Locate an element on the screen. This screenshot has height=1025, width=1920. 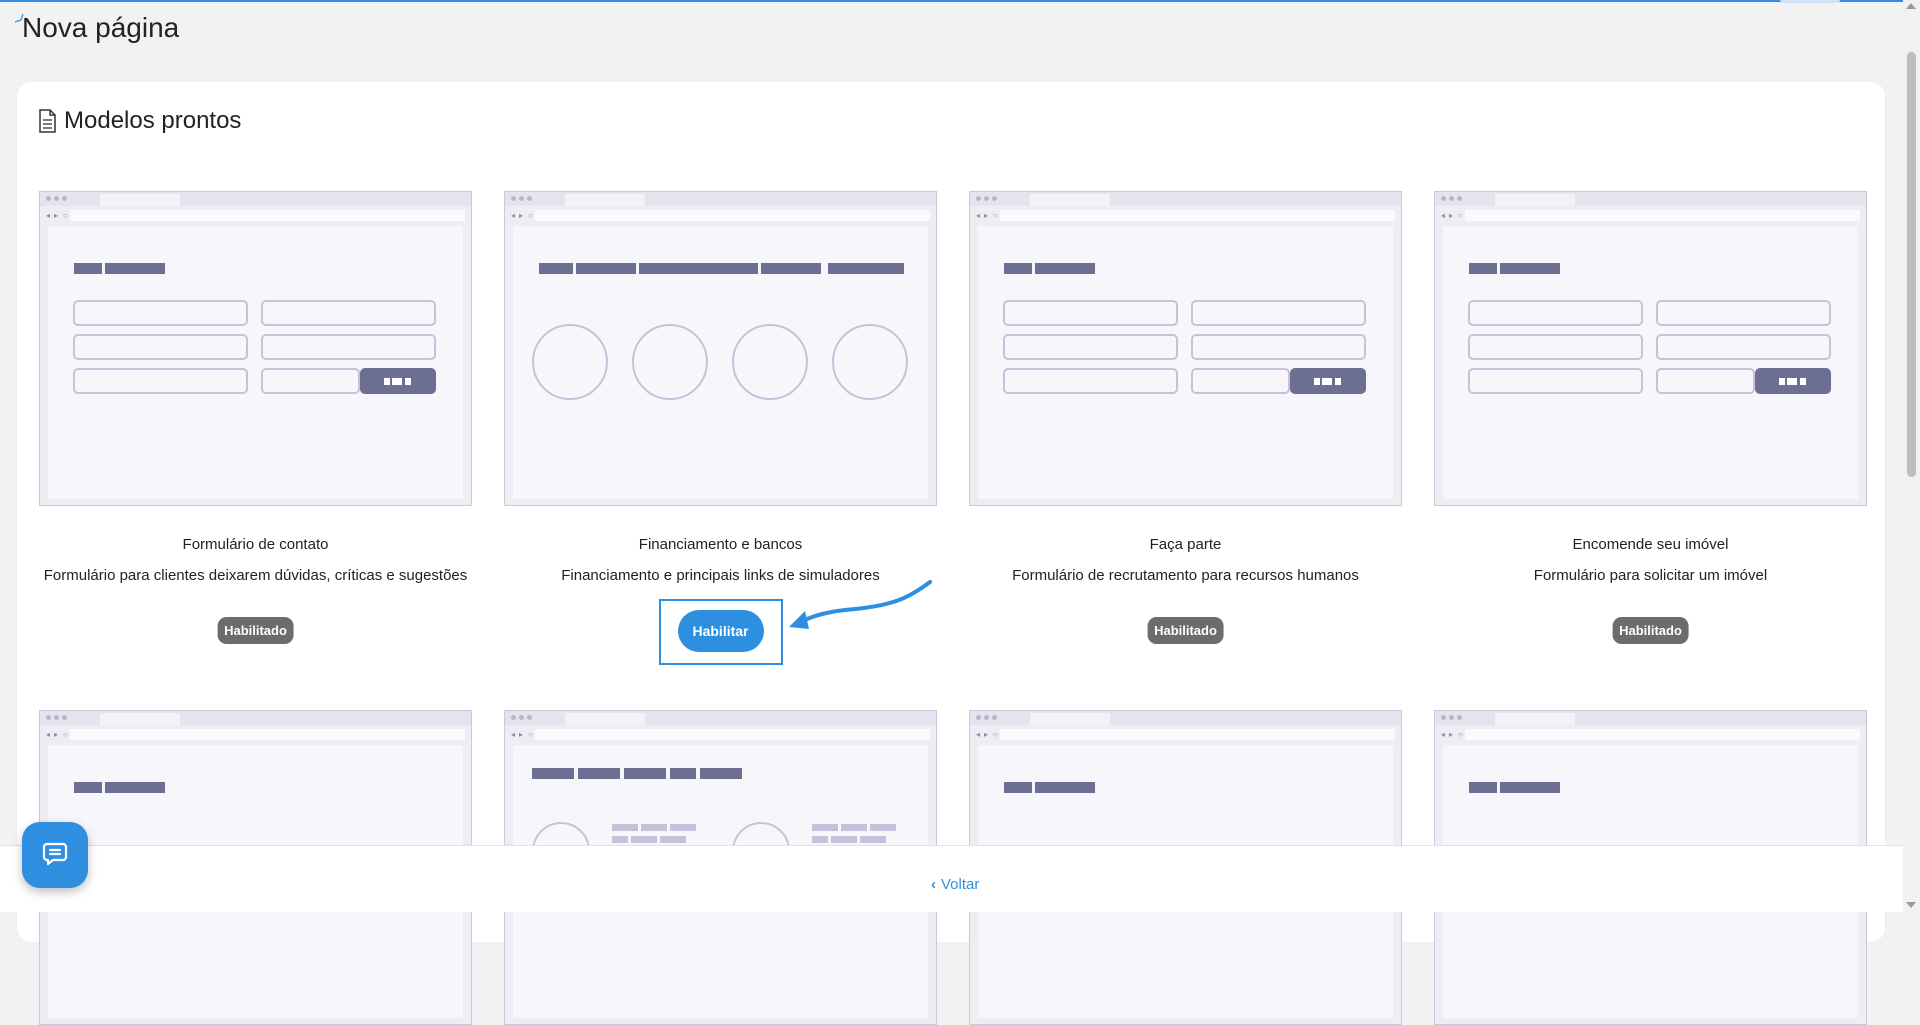
vertical-scrollbar is located at coordinates (1911, 455).